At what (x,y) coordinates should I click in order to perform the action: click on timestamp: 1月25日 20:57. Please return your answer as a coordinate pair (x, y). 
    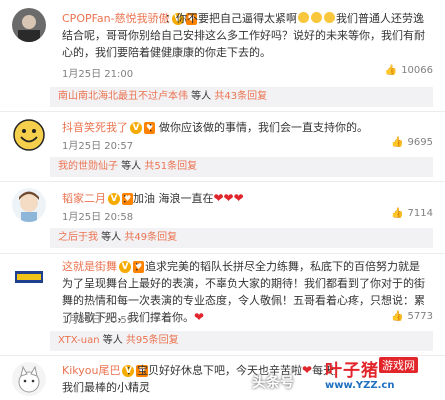
    Looking at the image, I should click on (98, 146).